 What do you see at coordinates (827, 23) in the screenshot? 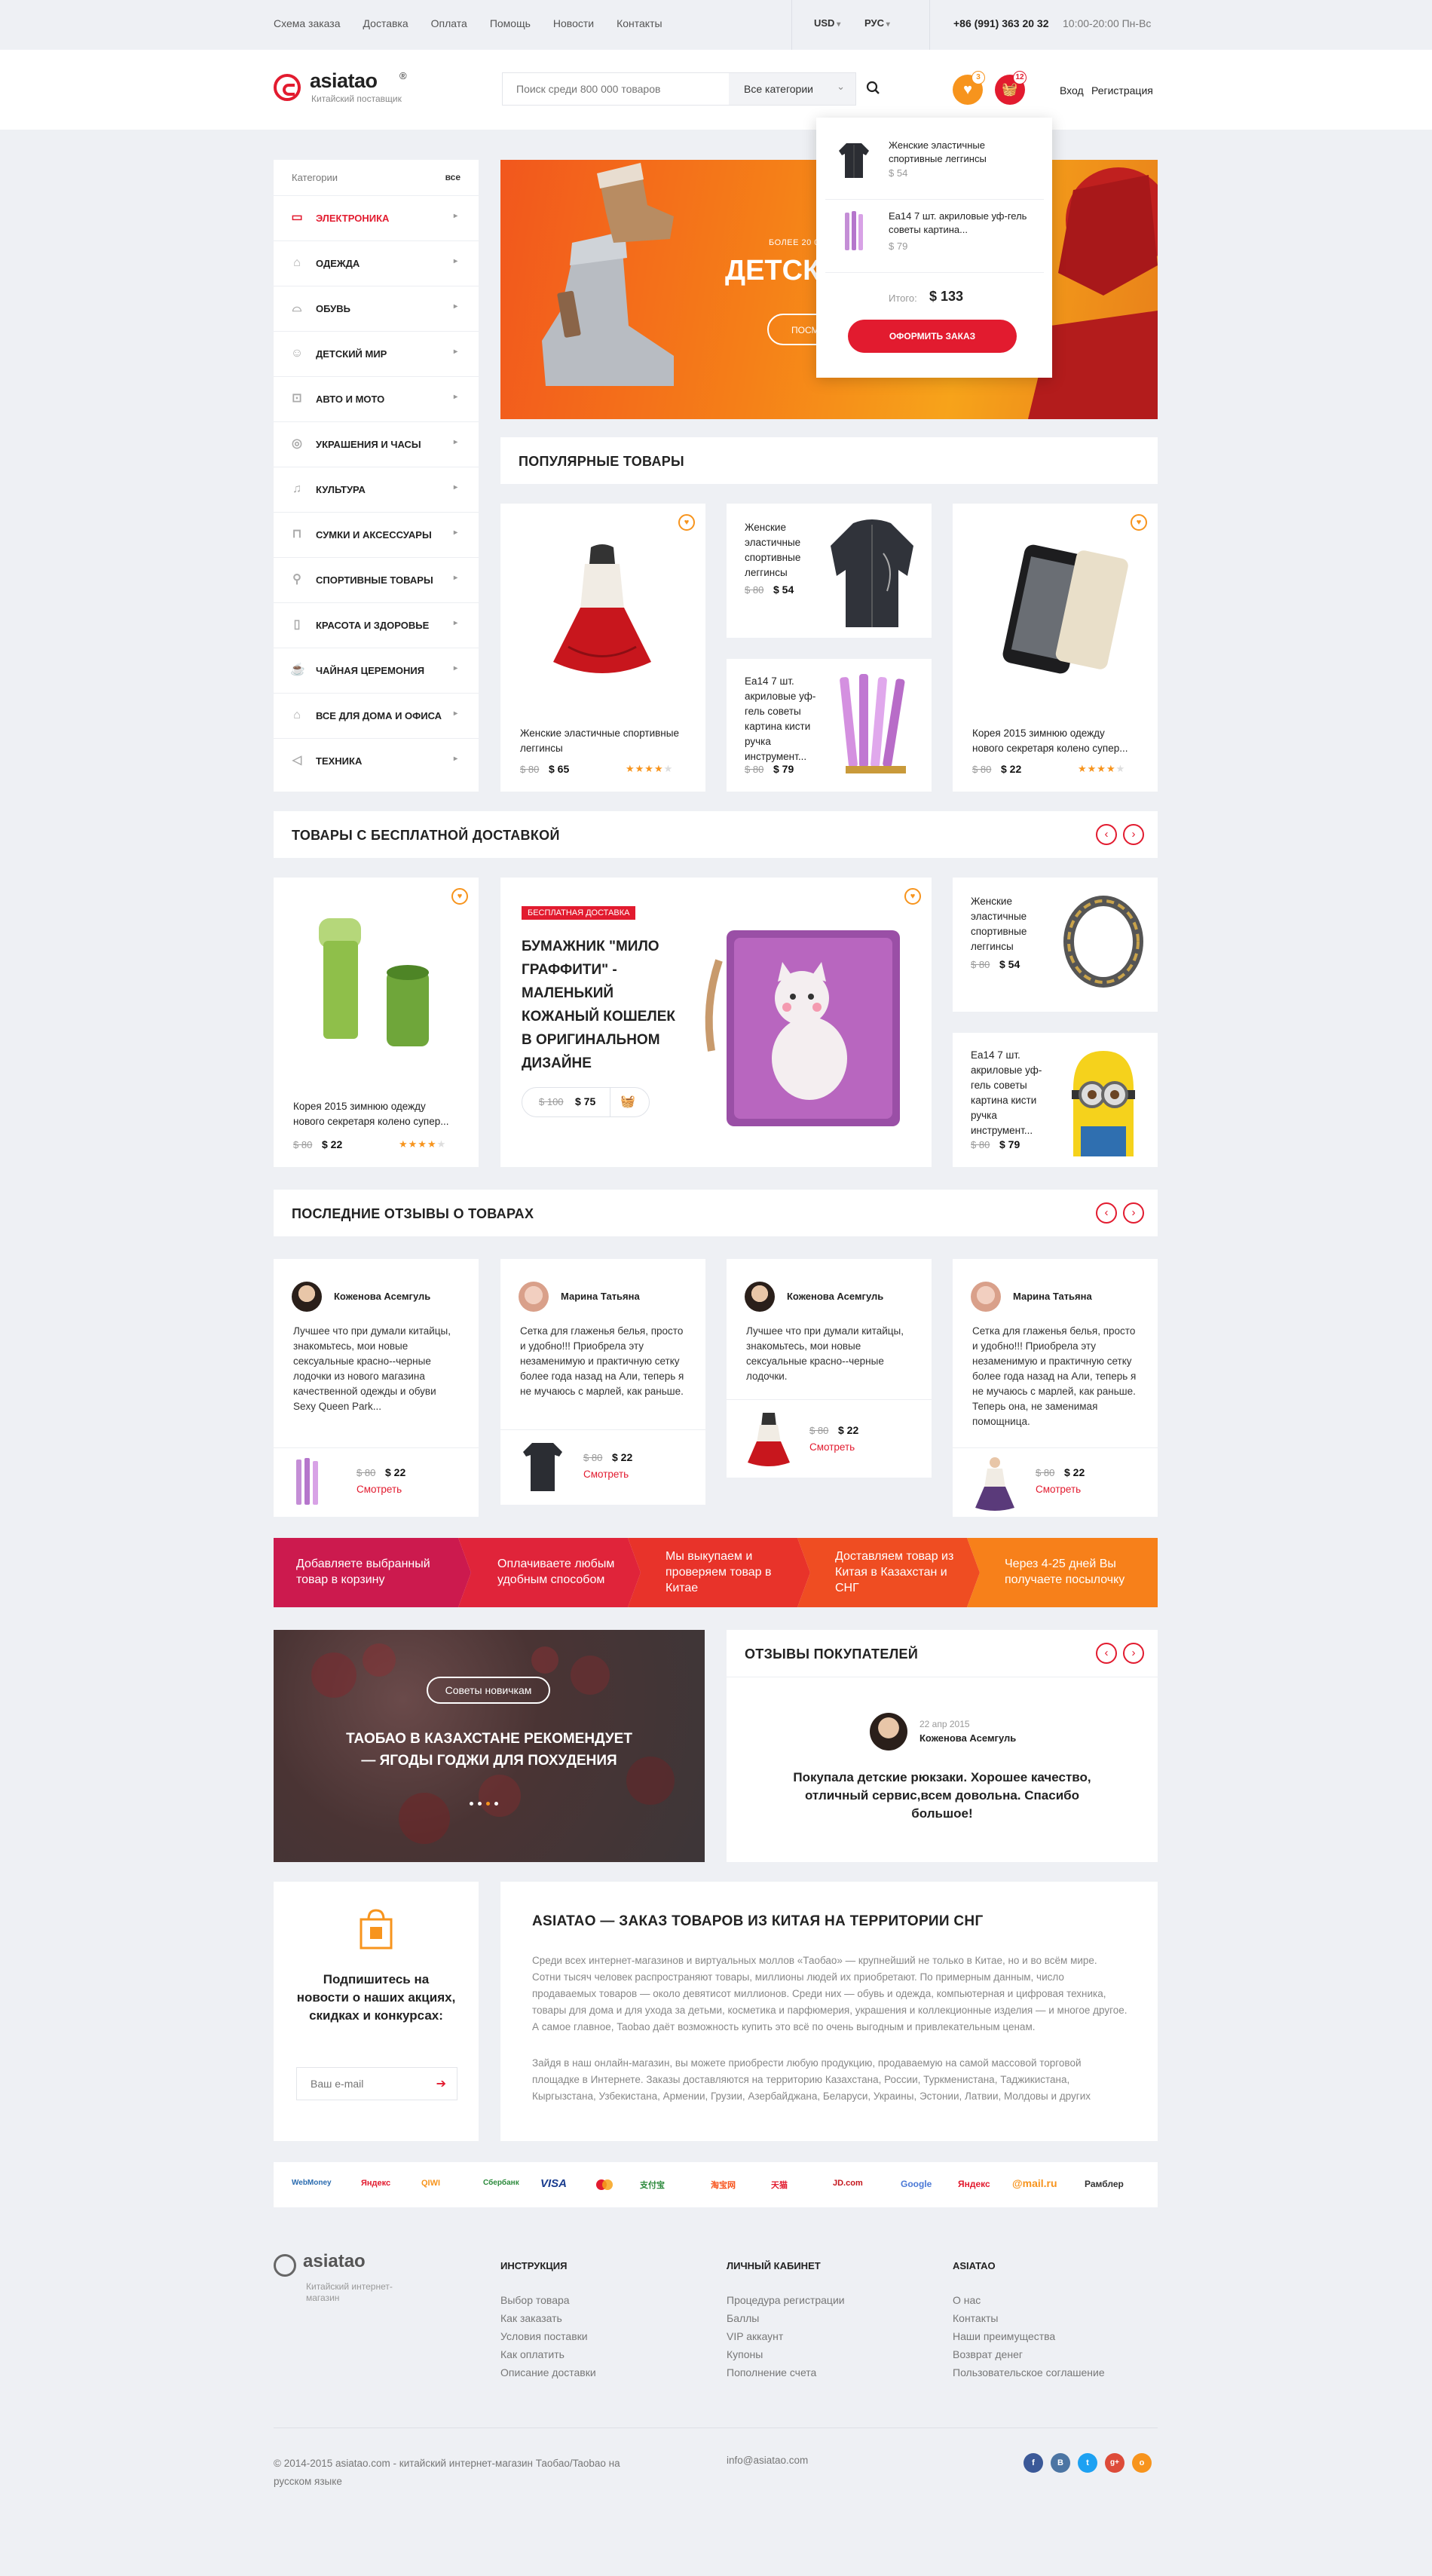
I see `currency-select: USD` at bounding box center [827, 23].